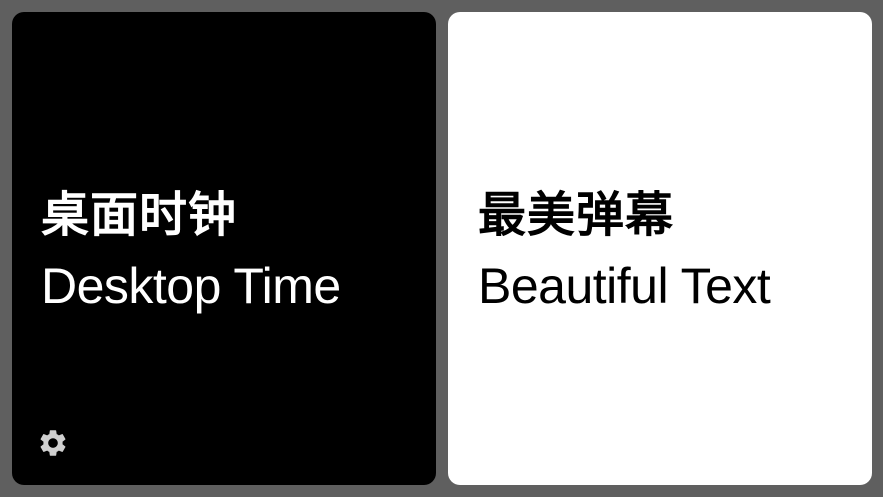 The width and height of the screenshot is (883, 497). I want to click on desktop-time-title-en: Desktop Time, so click(191, 286).